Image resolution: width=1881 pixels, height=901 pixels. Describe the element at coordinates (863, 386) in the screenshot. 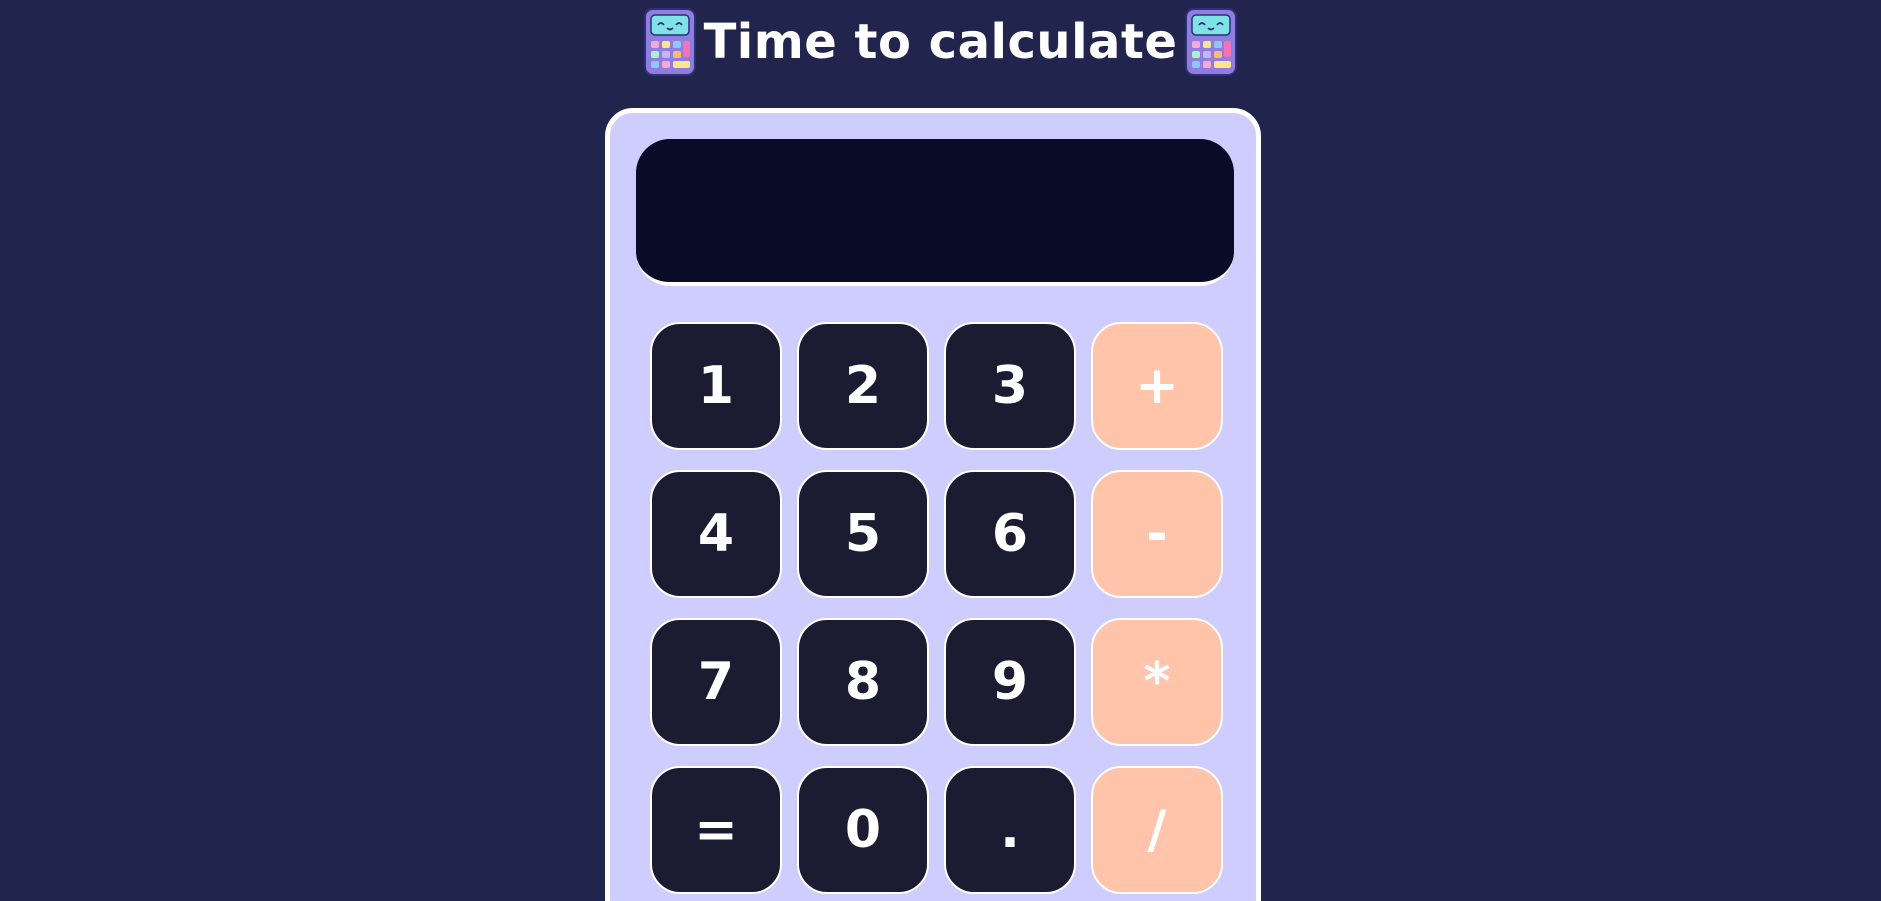

I see `key-2-button: 2` at that location.